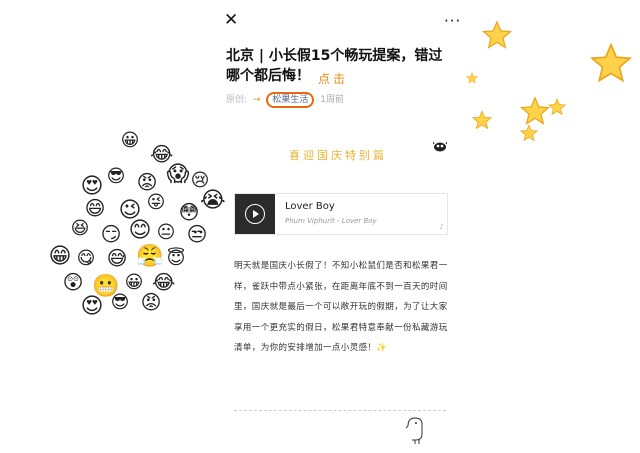  Describe the element at coordinates (333, 79) in the screenshot. I see `click-annotation: 点击` at that location.